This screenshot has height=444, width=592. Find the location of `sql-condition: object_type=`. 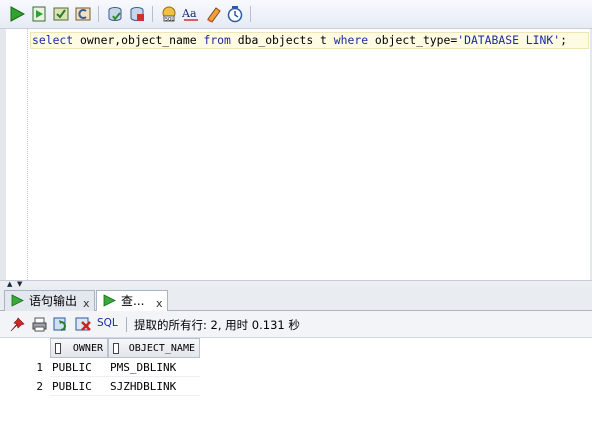

sql-condition: object_type= is located at coordinates (413, 40).